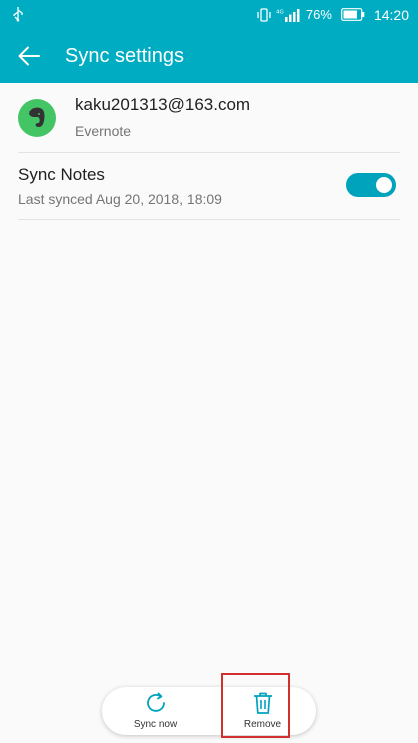  Describe the element at coordinates (155, 724) in the screenshot. I see `sync-now-label: Sync now` at that location.